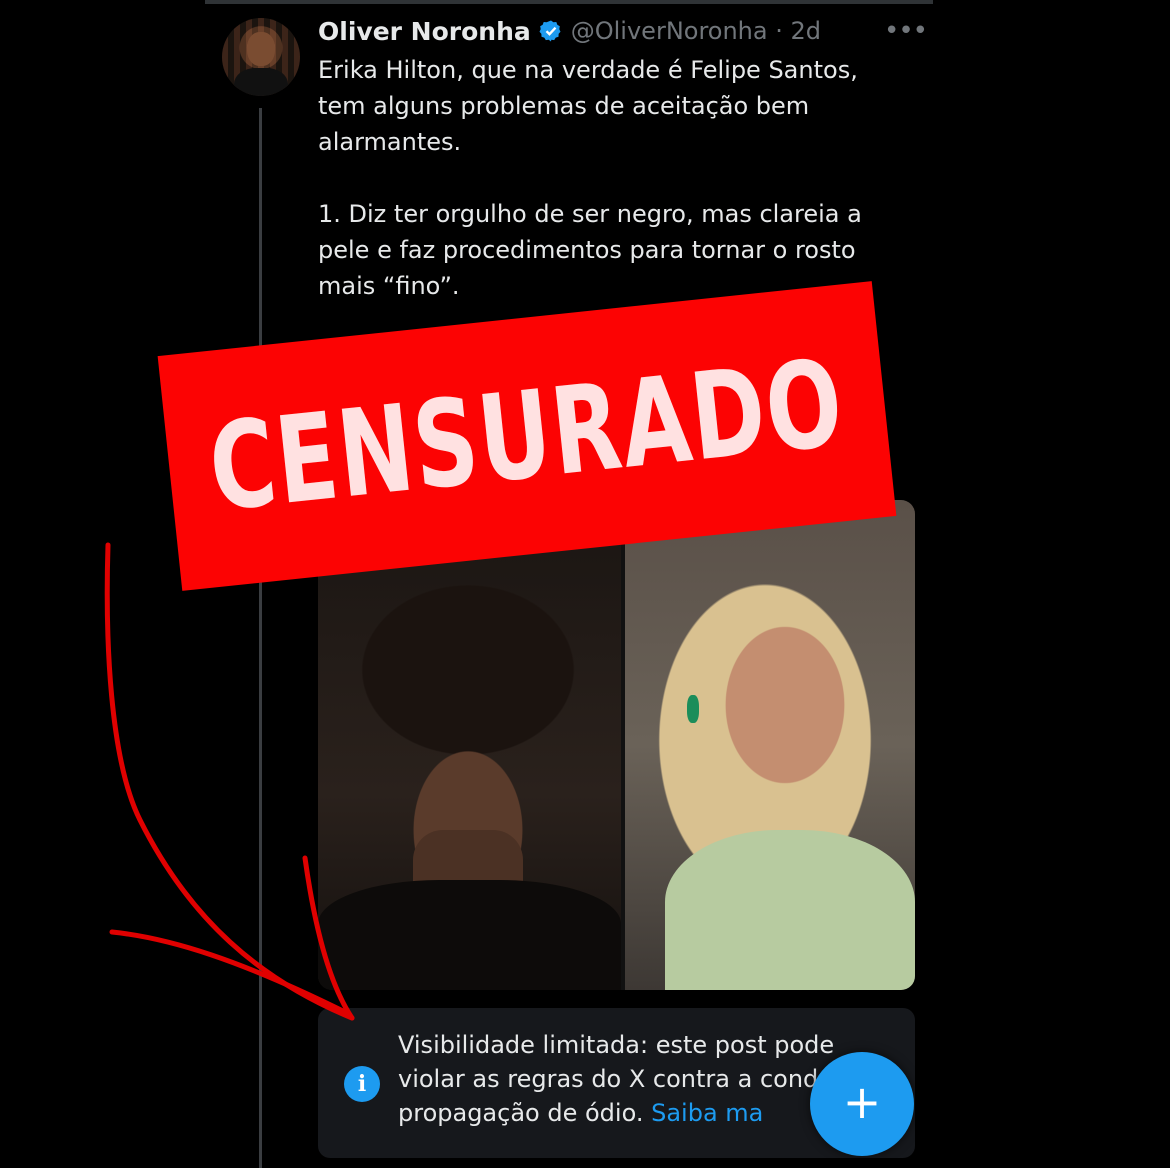 The width and height of the screenshot is (1170, 1168). I want to click on timeline-top-border, so click(569, 2).